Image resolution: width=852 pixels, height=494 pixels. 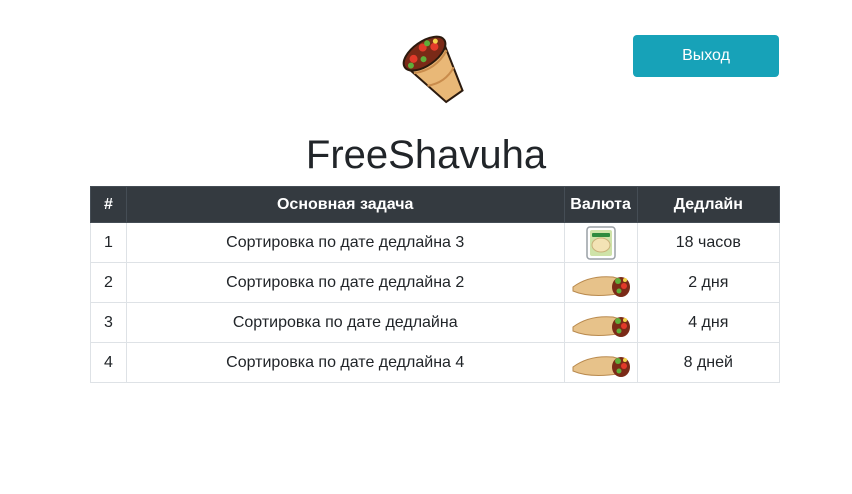 I want to click on pita-package-icon, so click(x=600, y=242).